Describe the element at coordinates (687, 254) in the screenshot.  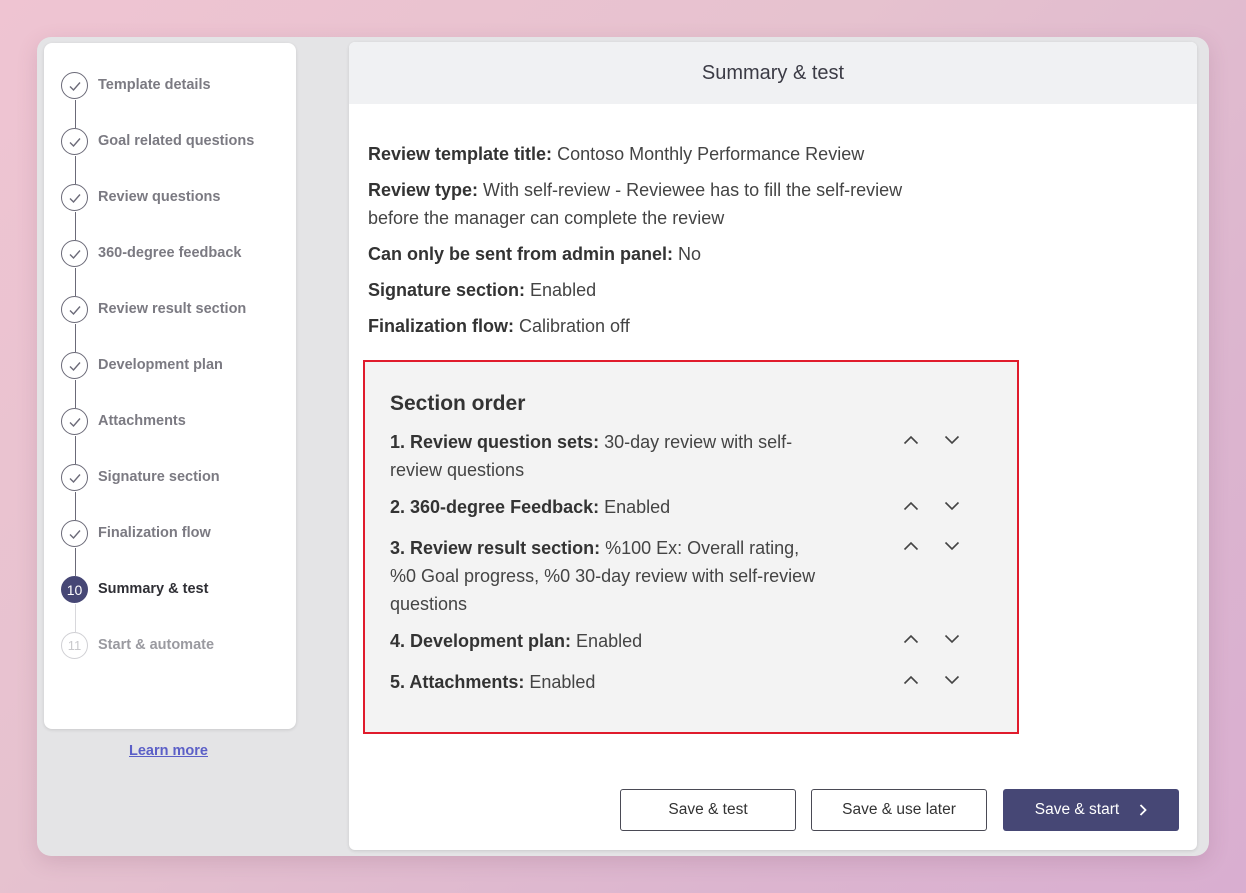
I see `field-value: No` at that location.